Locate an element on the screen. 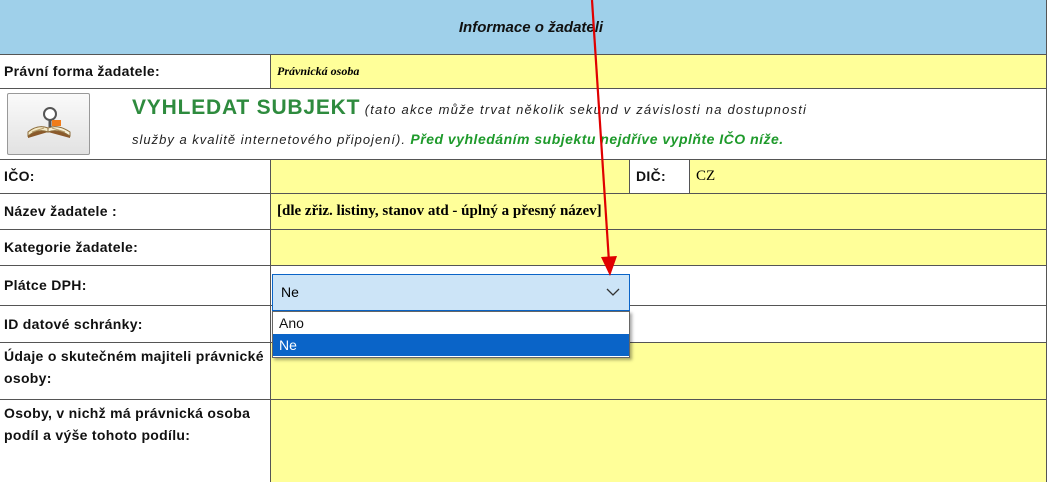  annotation-arrow is located at coordinates (603, 138).